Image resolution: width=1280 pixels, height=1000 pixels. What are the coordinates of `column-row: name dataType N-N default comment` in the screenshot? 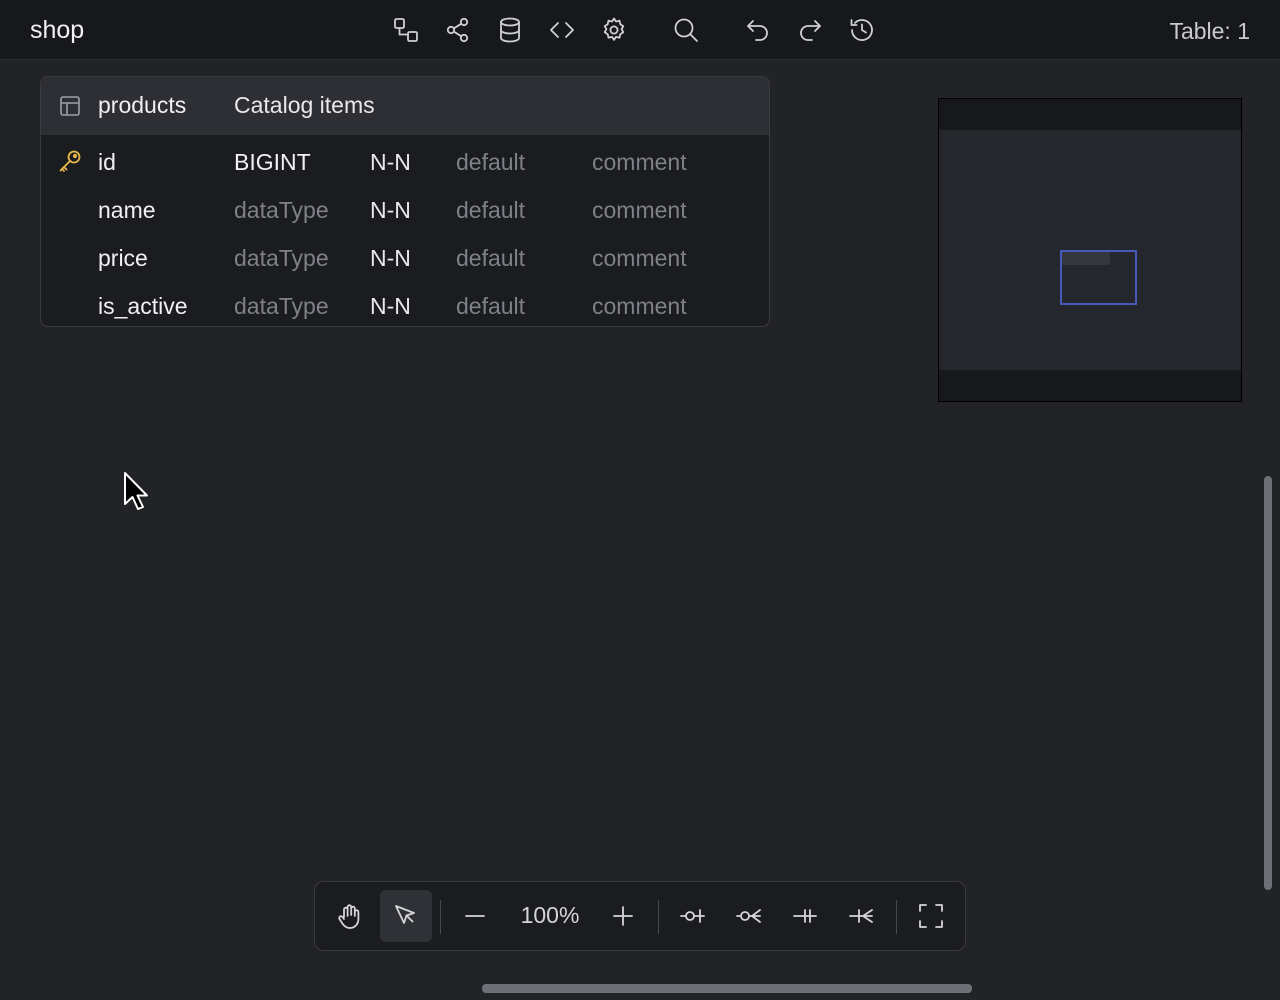 It's located at (405, 210).